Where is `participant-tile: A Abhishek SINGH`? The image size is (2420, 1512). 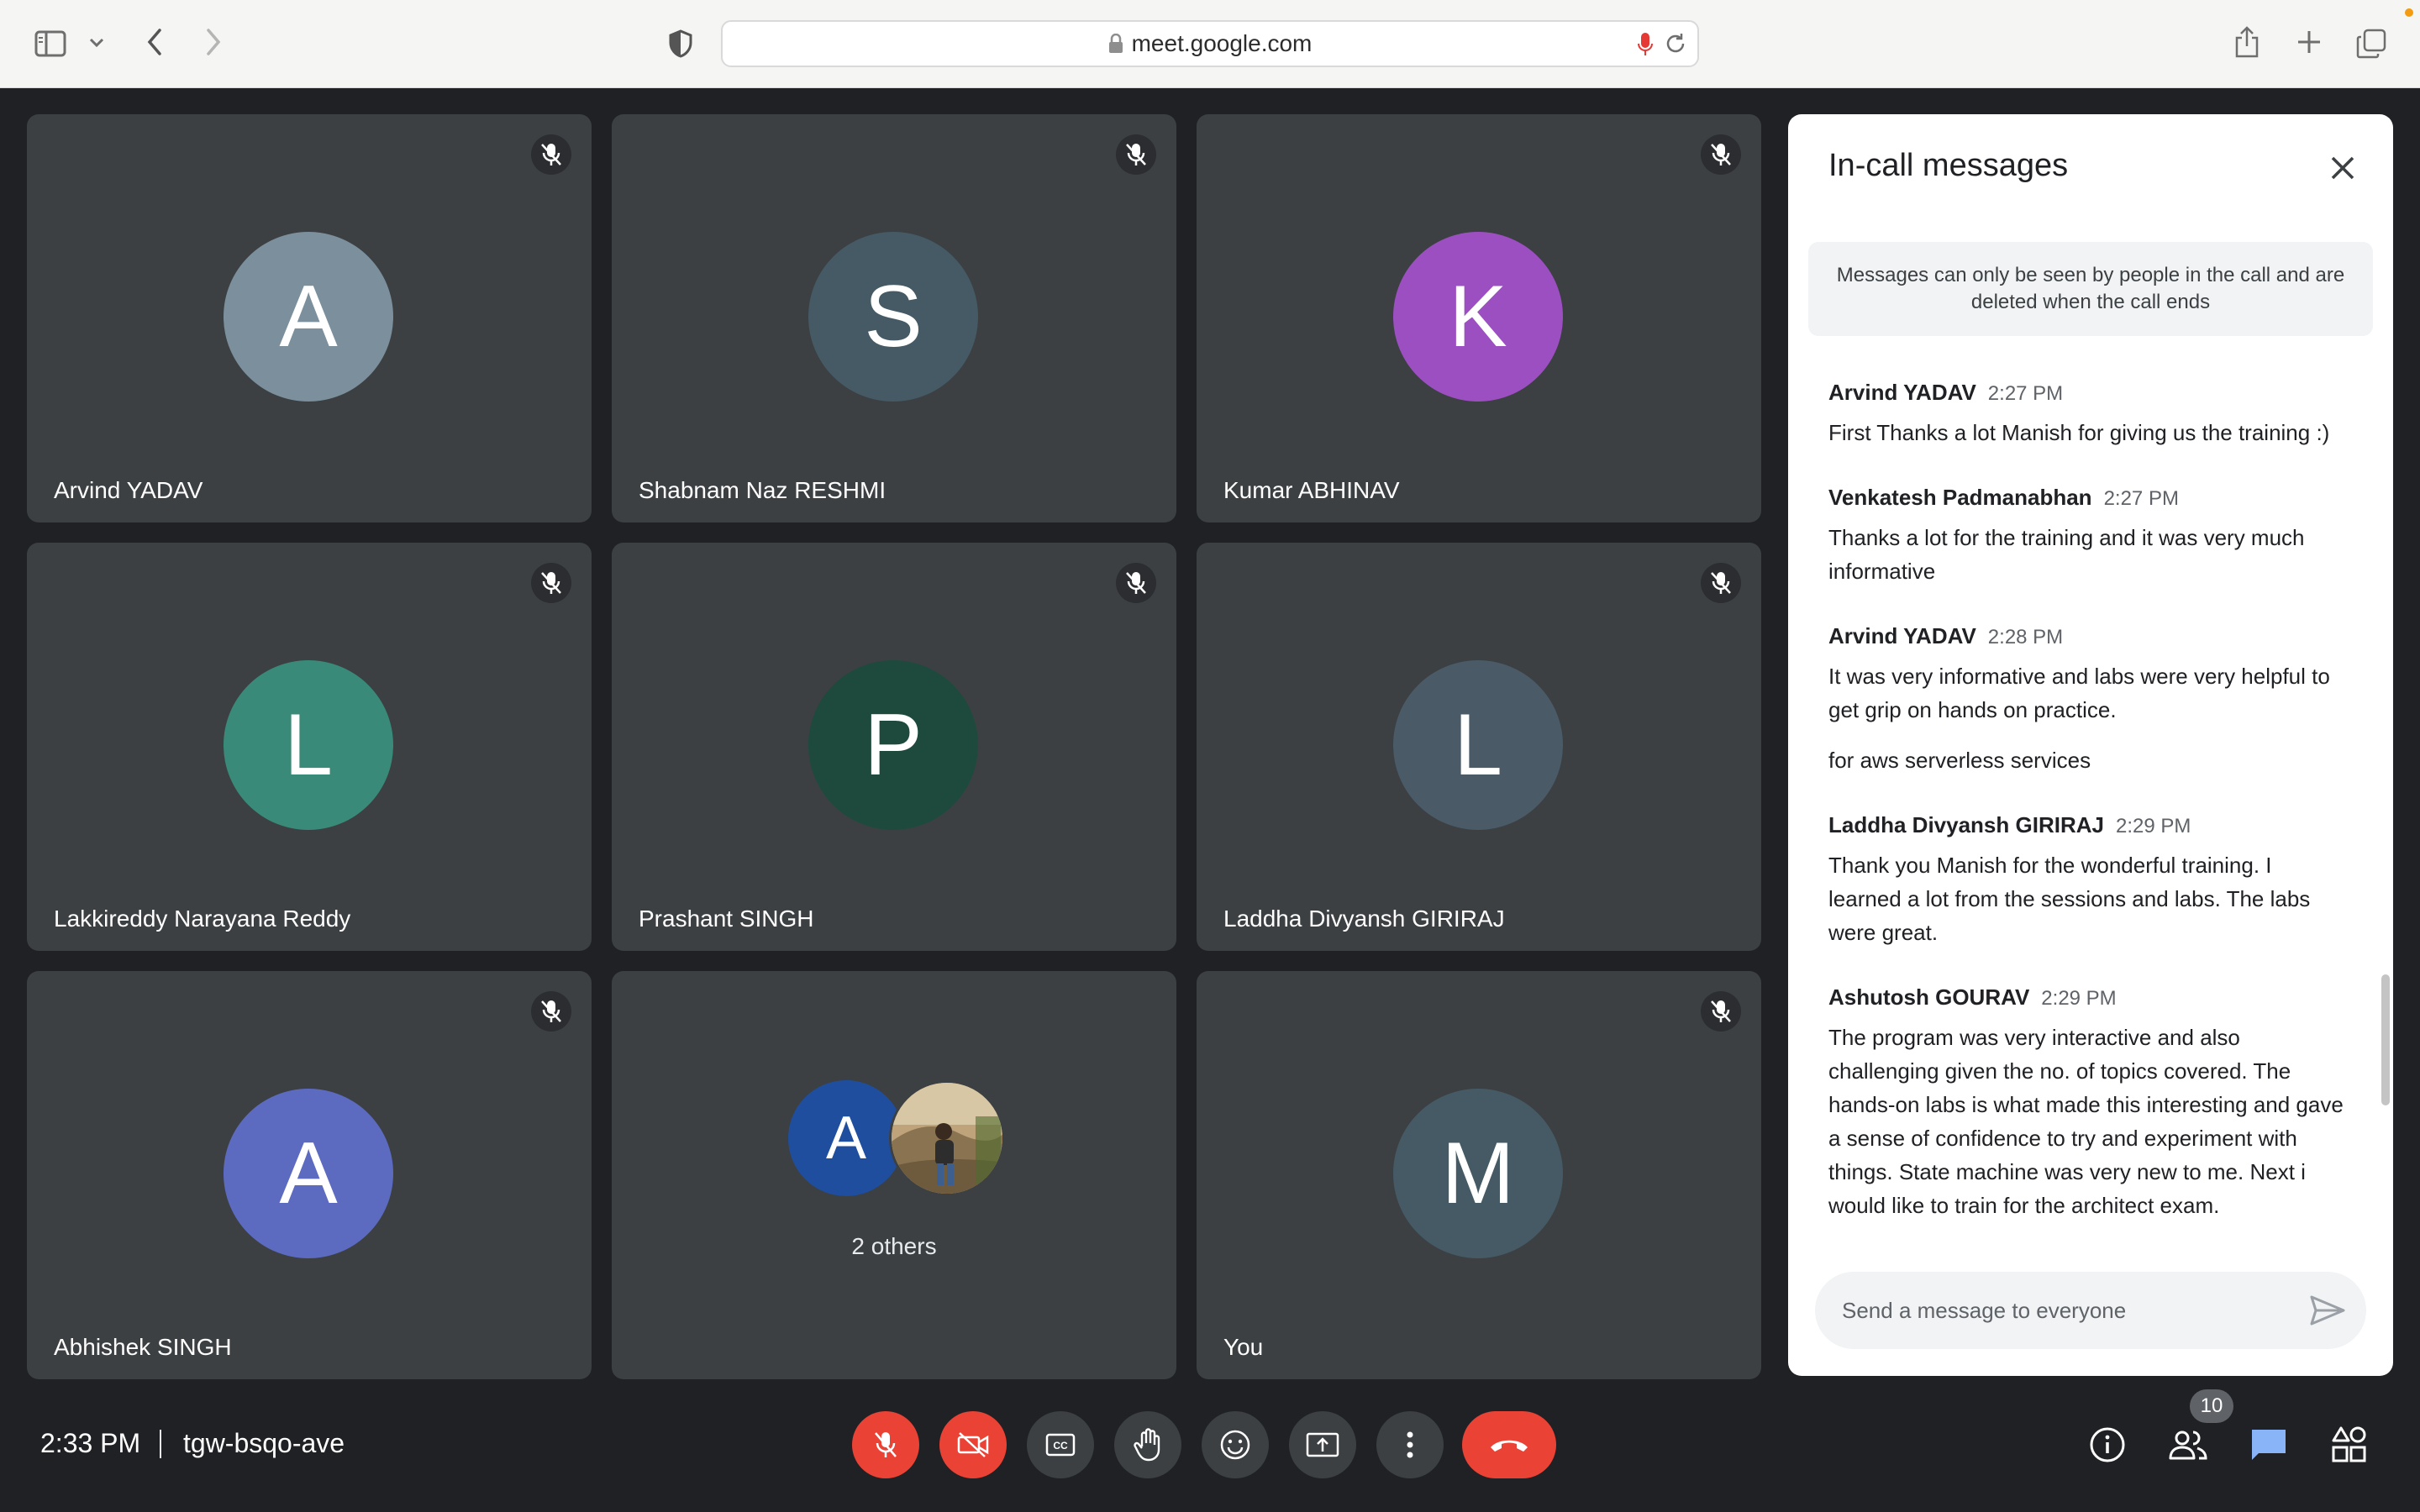 participant-tile: A Abhishek SINGH is located at coordinates (309, 1175).